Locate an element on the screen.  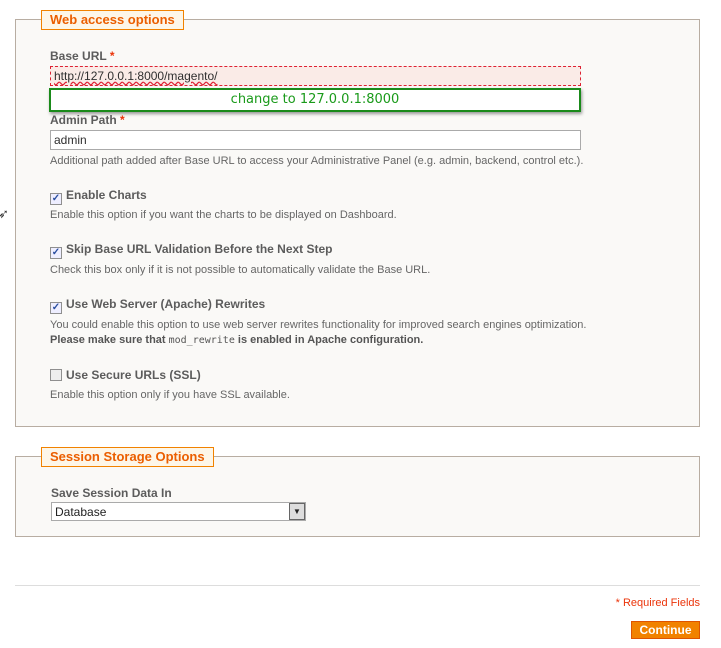
skip-validation-checkbox: ✓ is located at coordinates (56, 253).